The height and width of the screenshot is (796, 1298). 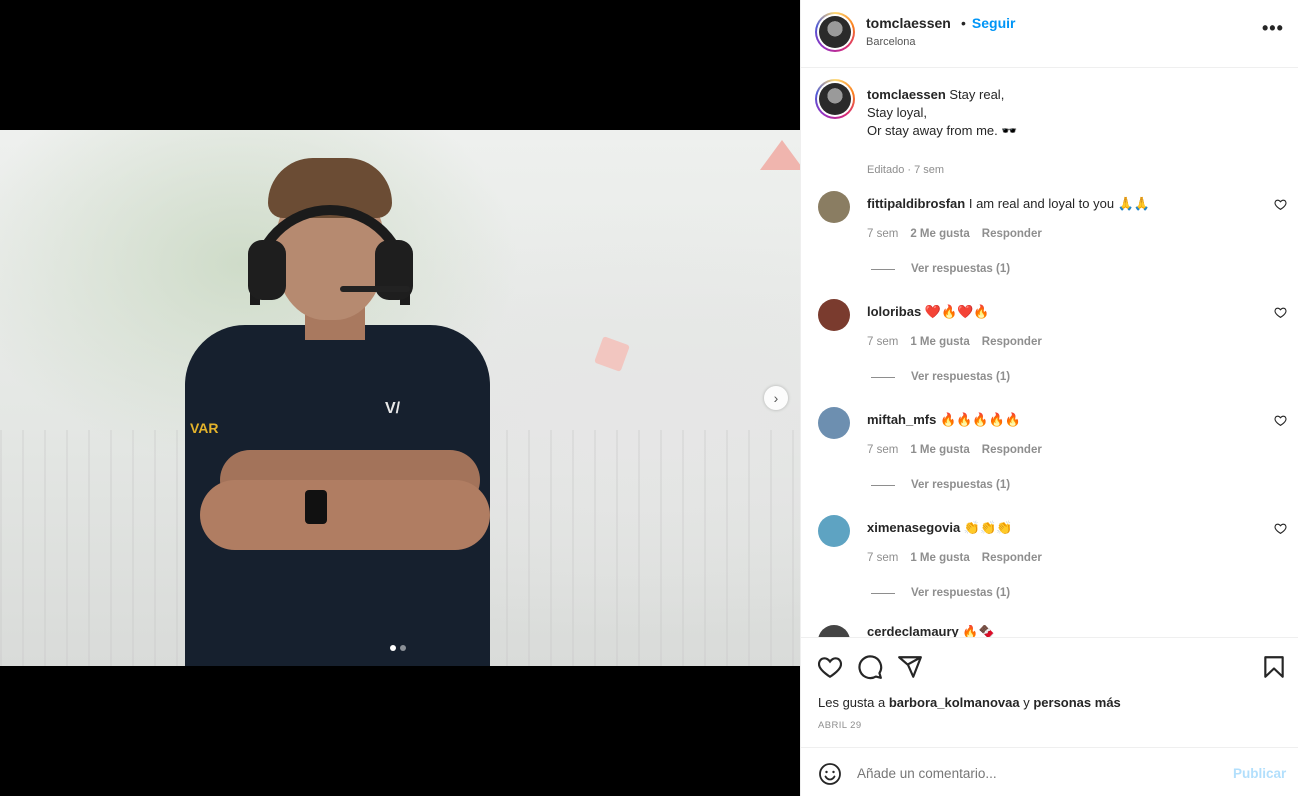 I want to click on comment-form: Publicar, so click(x=1049, y=771).